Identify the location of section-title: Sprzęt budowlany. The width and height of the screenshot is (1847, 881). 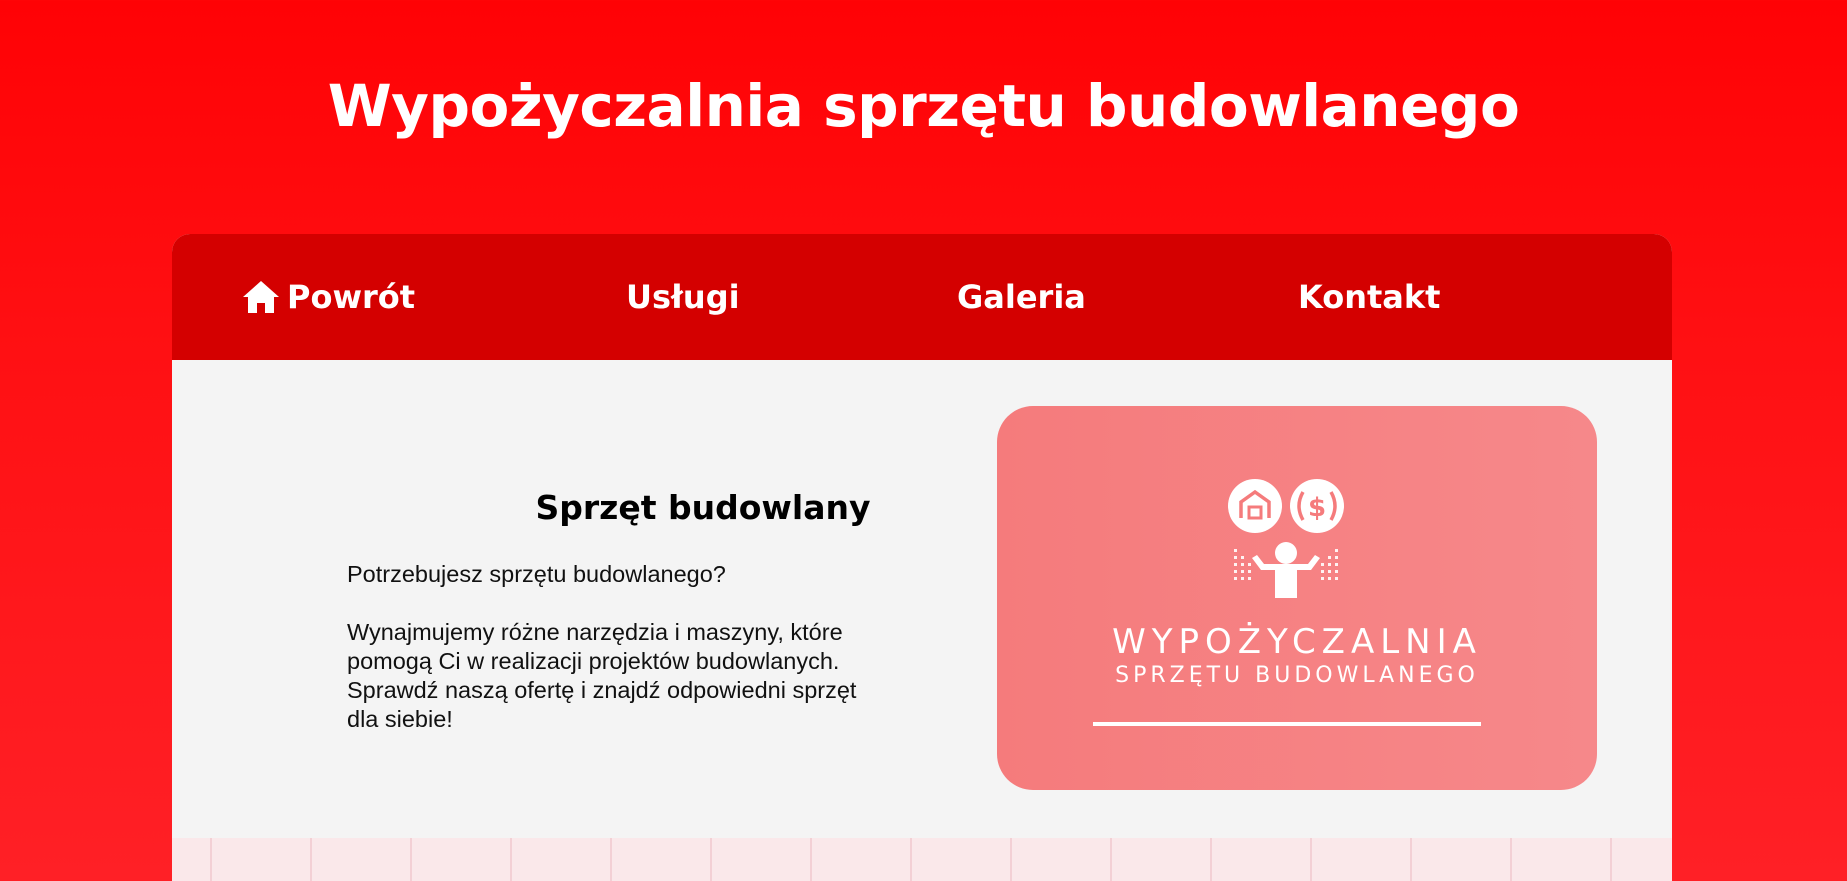
(703, 507).